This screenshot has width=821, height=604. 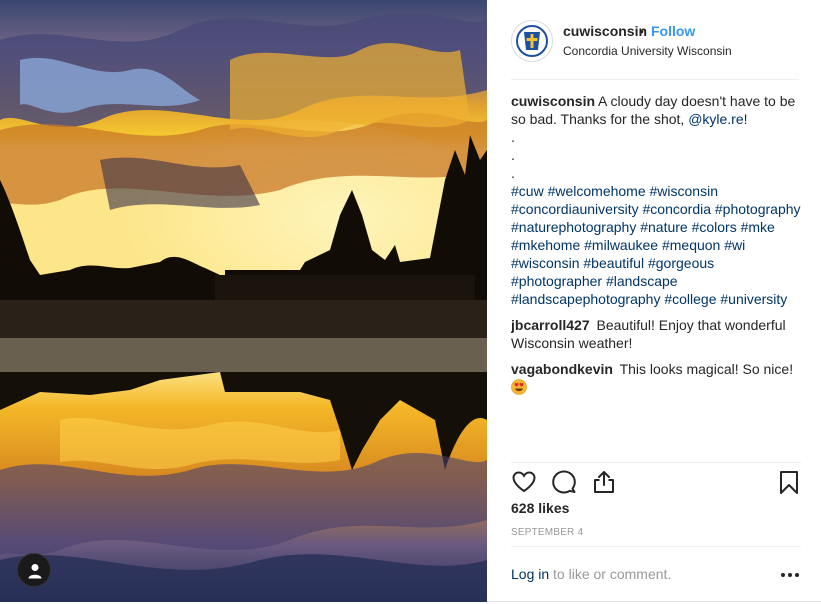 I want to click on post-footer: Log in to like or comment., so click(x=656, y=574).